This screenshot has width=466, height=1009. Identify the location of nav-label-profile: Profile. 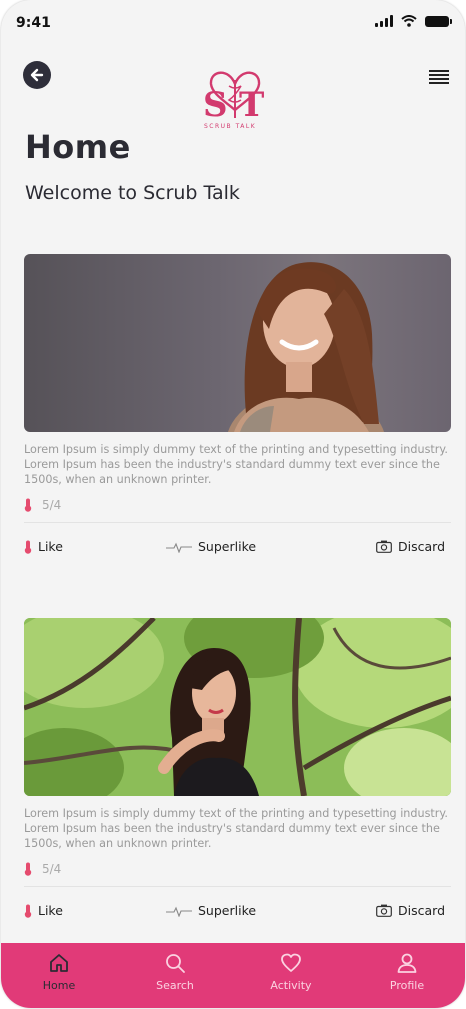
(407, 985).